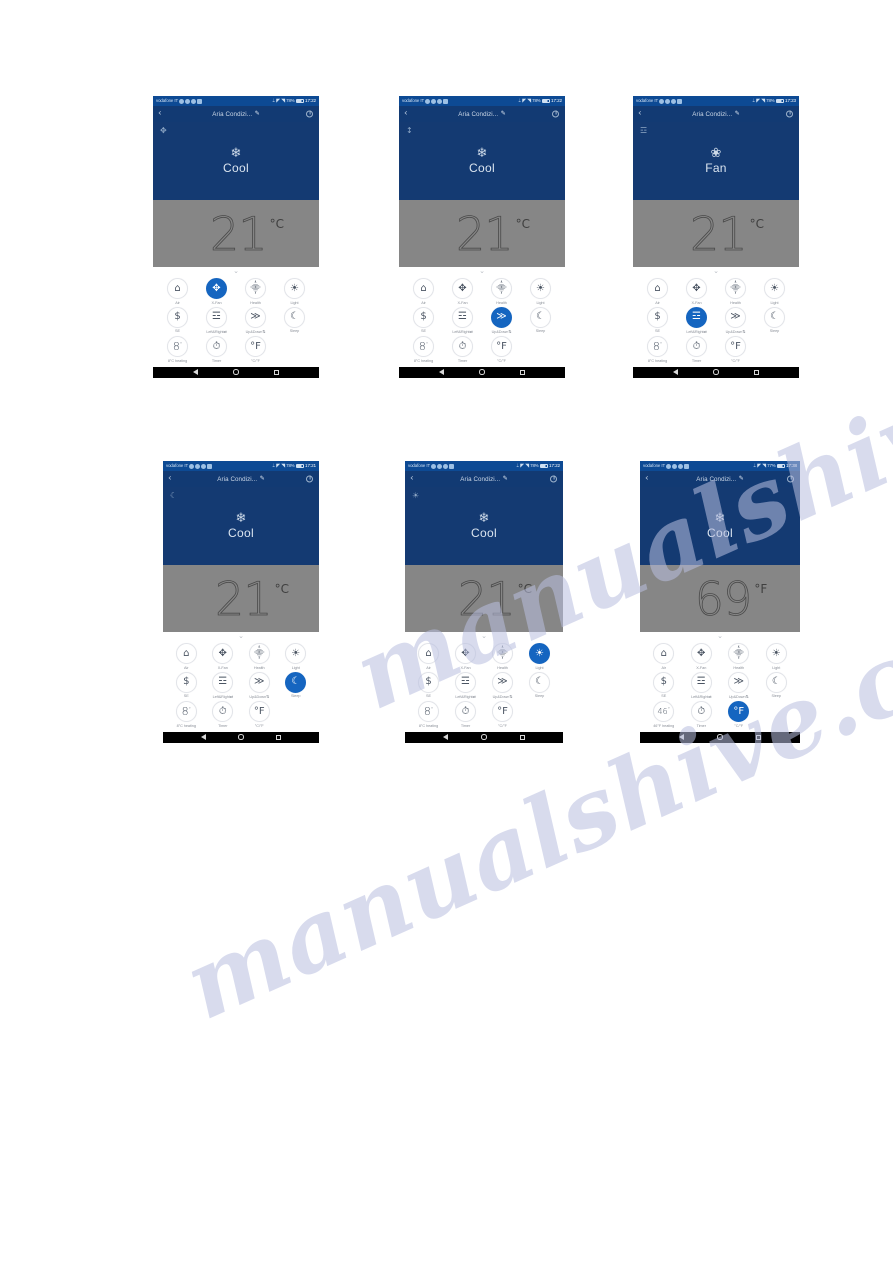 This screenshot has height=1263, width=893. What do you see at coordinates (664, 711) in the screenshot?
I see `eight-degree-heating-icon: 46°` at bounding box center [664, 711].